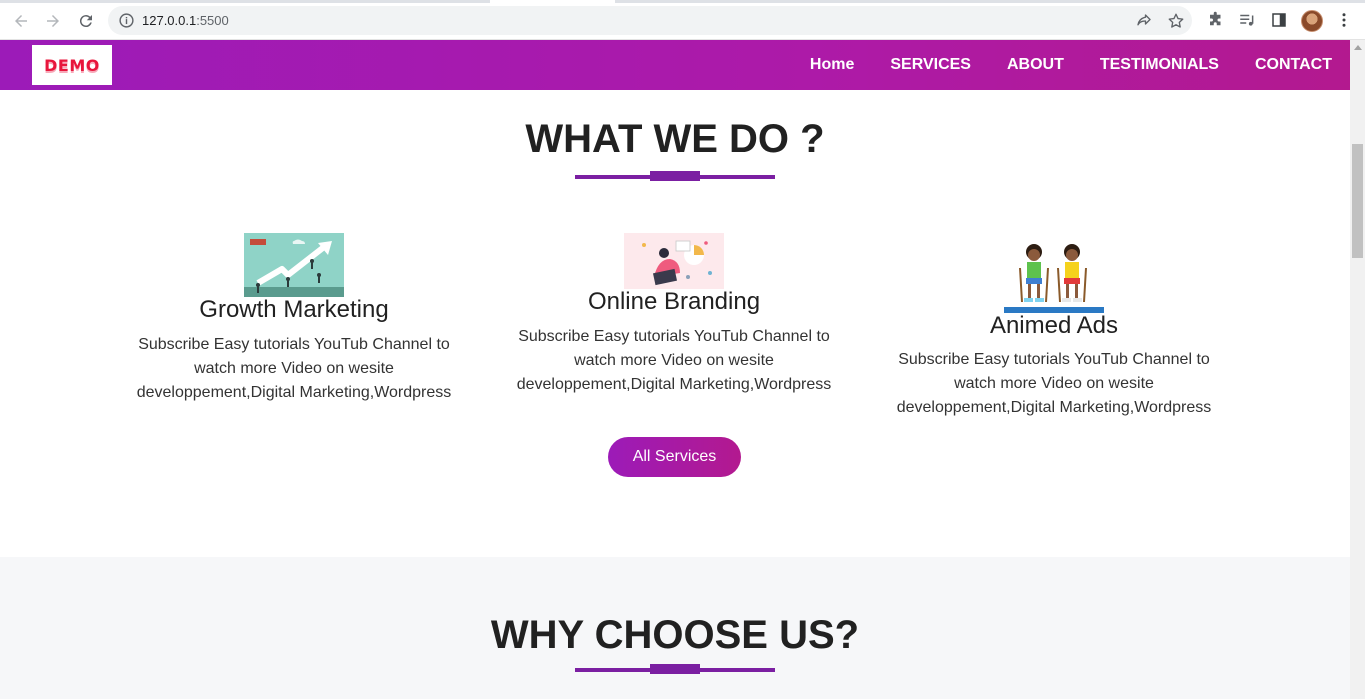 The width and height of the screenshot is (1365, 699). I want to click on service-title: Online Branding, so click(674, 301).